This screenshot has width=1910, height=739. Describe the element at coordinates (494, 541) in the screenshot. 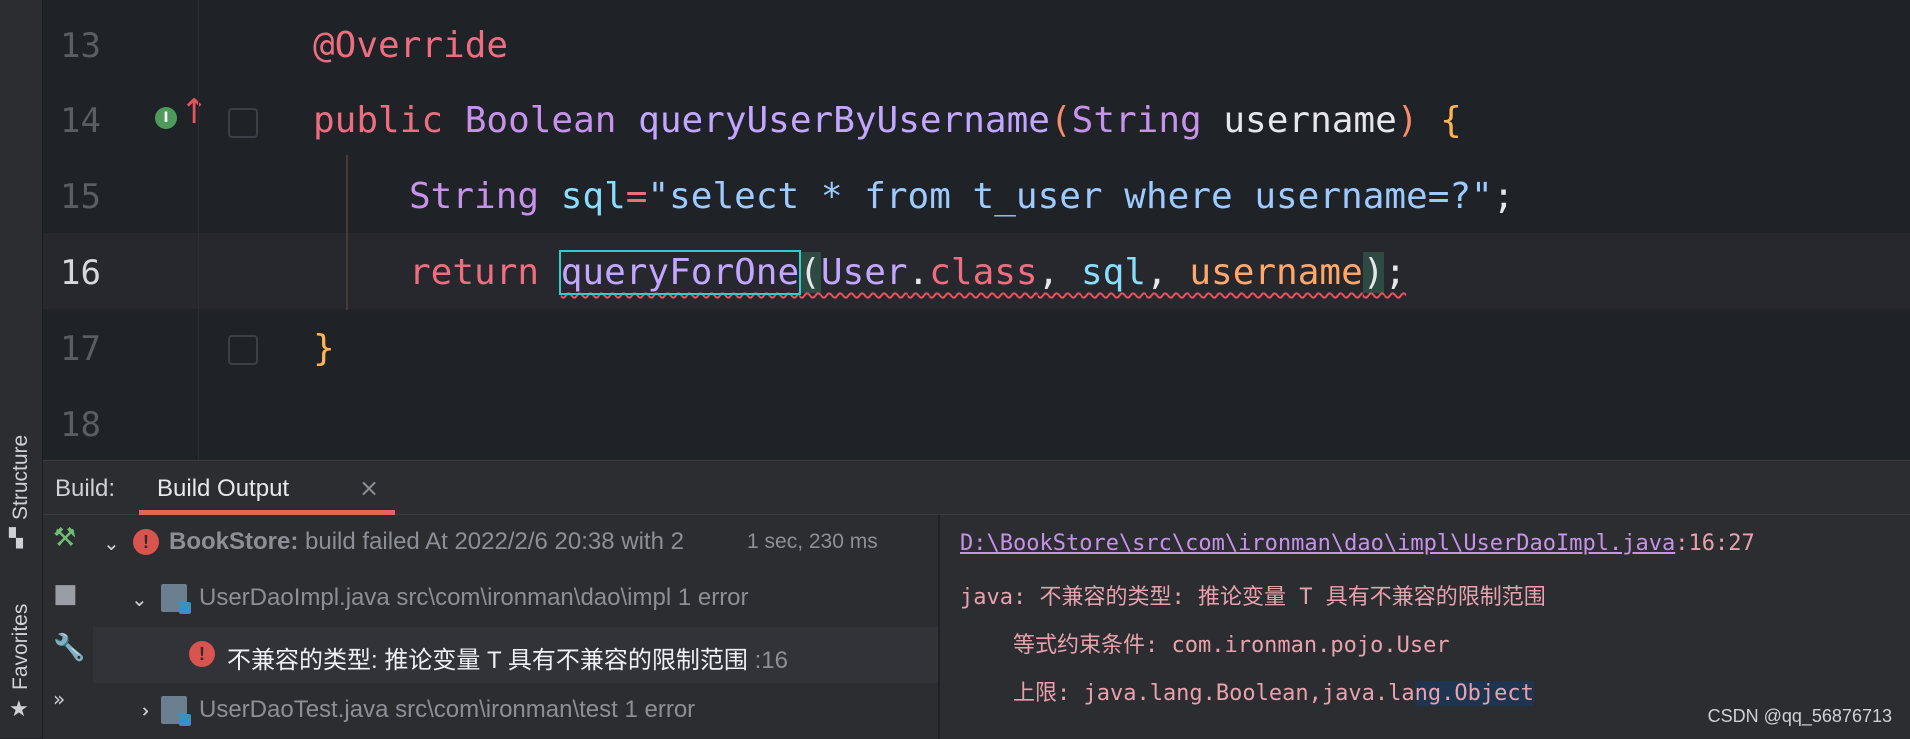

I see `build-status: build failed At 2022/2/6 20:38 with 2` at that location.